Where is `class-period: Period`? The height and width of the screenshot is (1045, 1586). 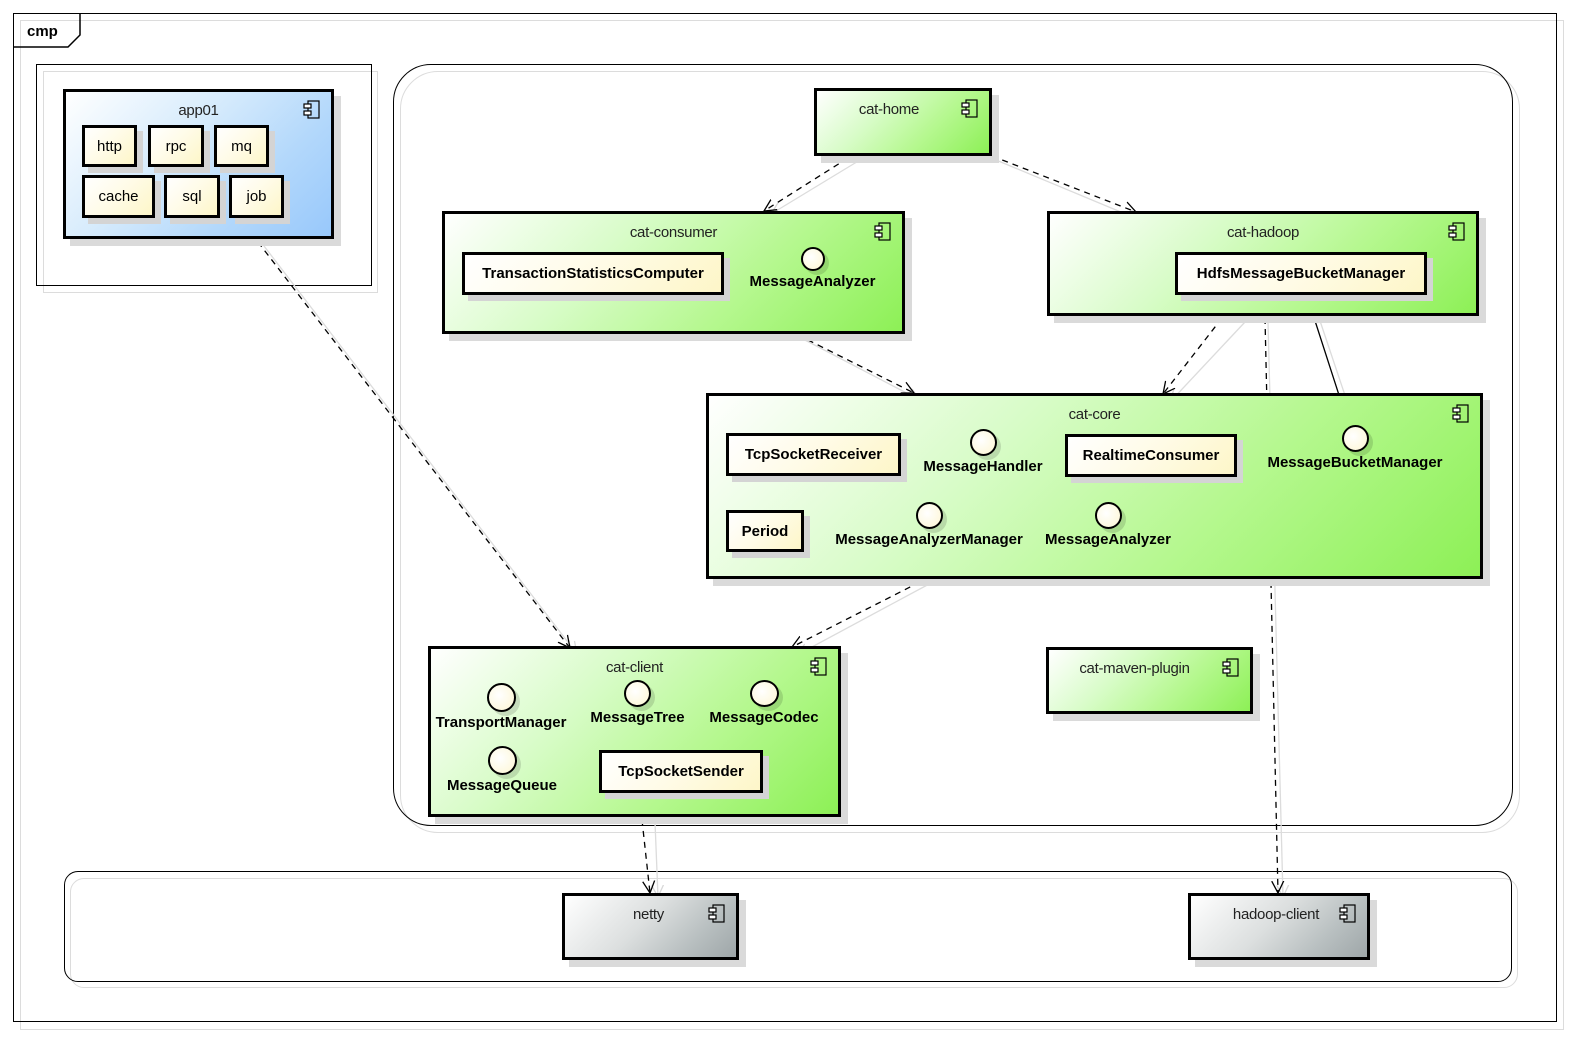
class-period: Period is located at coordinates (765, 531).